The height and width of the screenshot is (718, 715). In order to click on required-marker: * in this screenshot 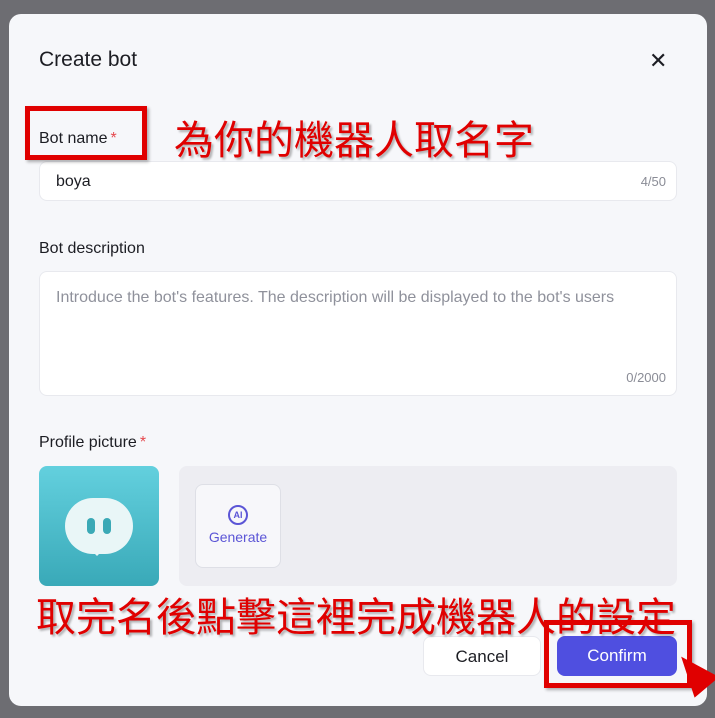, I will do `click(143, 442)`.